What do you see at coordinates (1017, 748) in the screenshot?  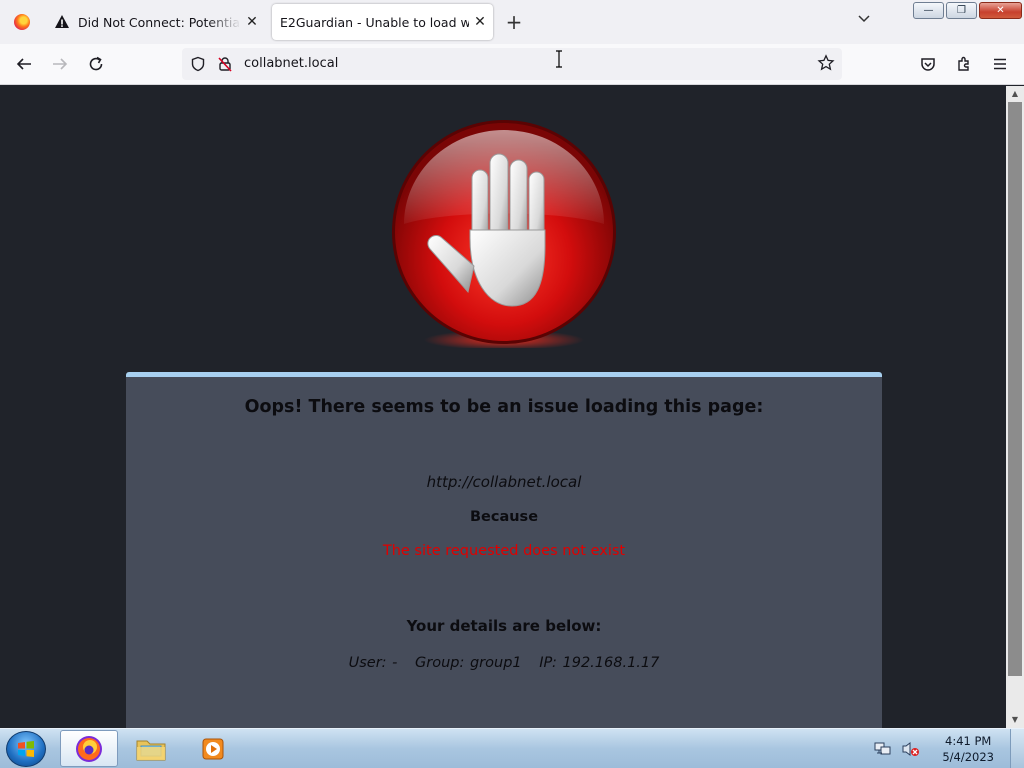 I see `show-desktop-button` at bounding box center [1017, 748].